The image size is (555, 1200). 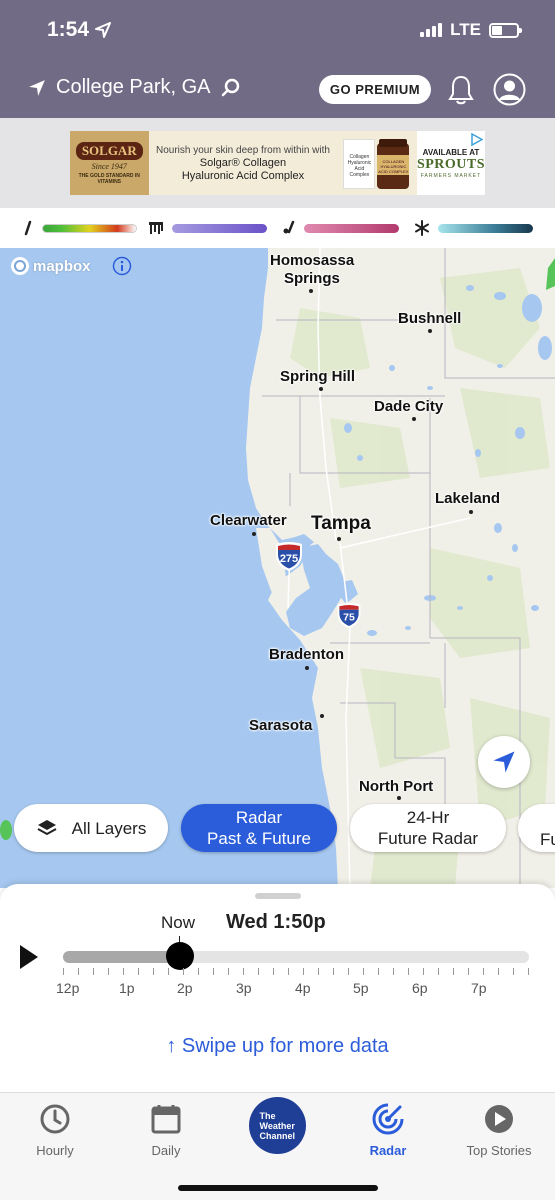 What do you see at coordinates (388, 1150) in the screenshot?
I see `tab-label: Radar` at bounding box center [388, 1150].